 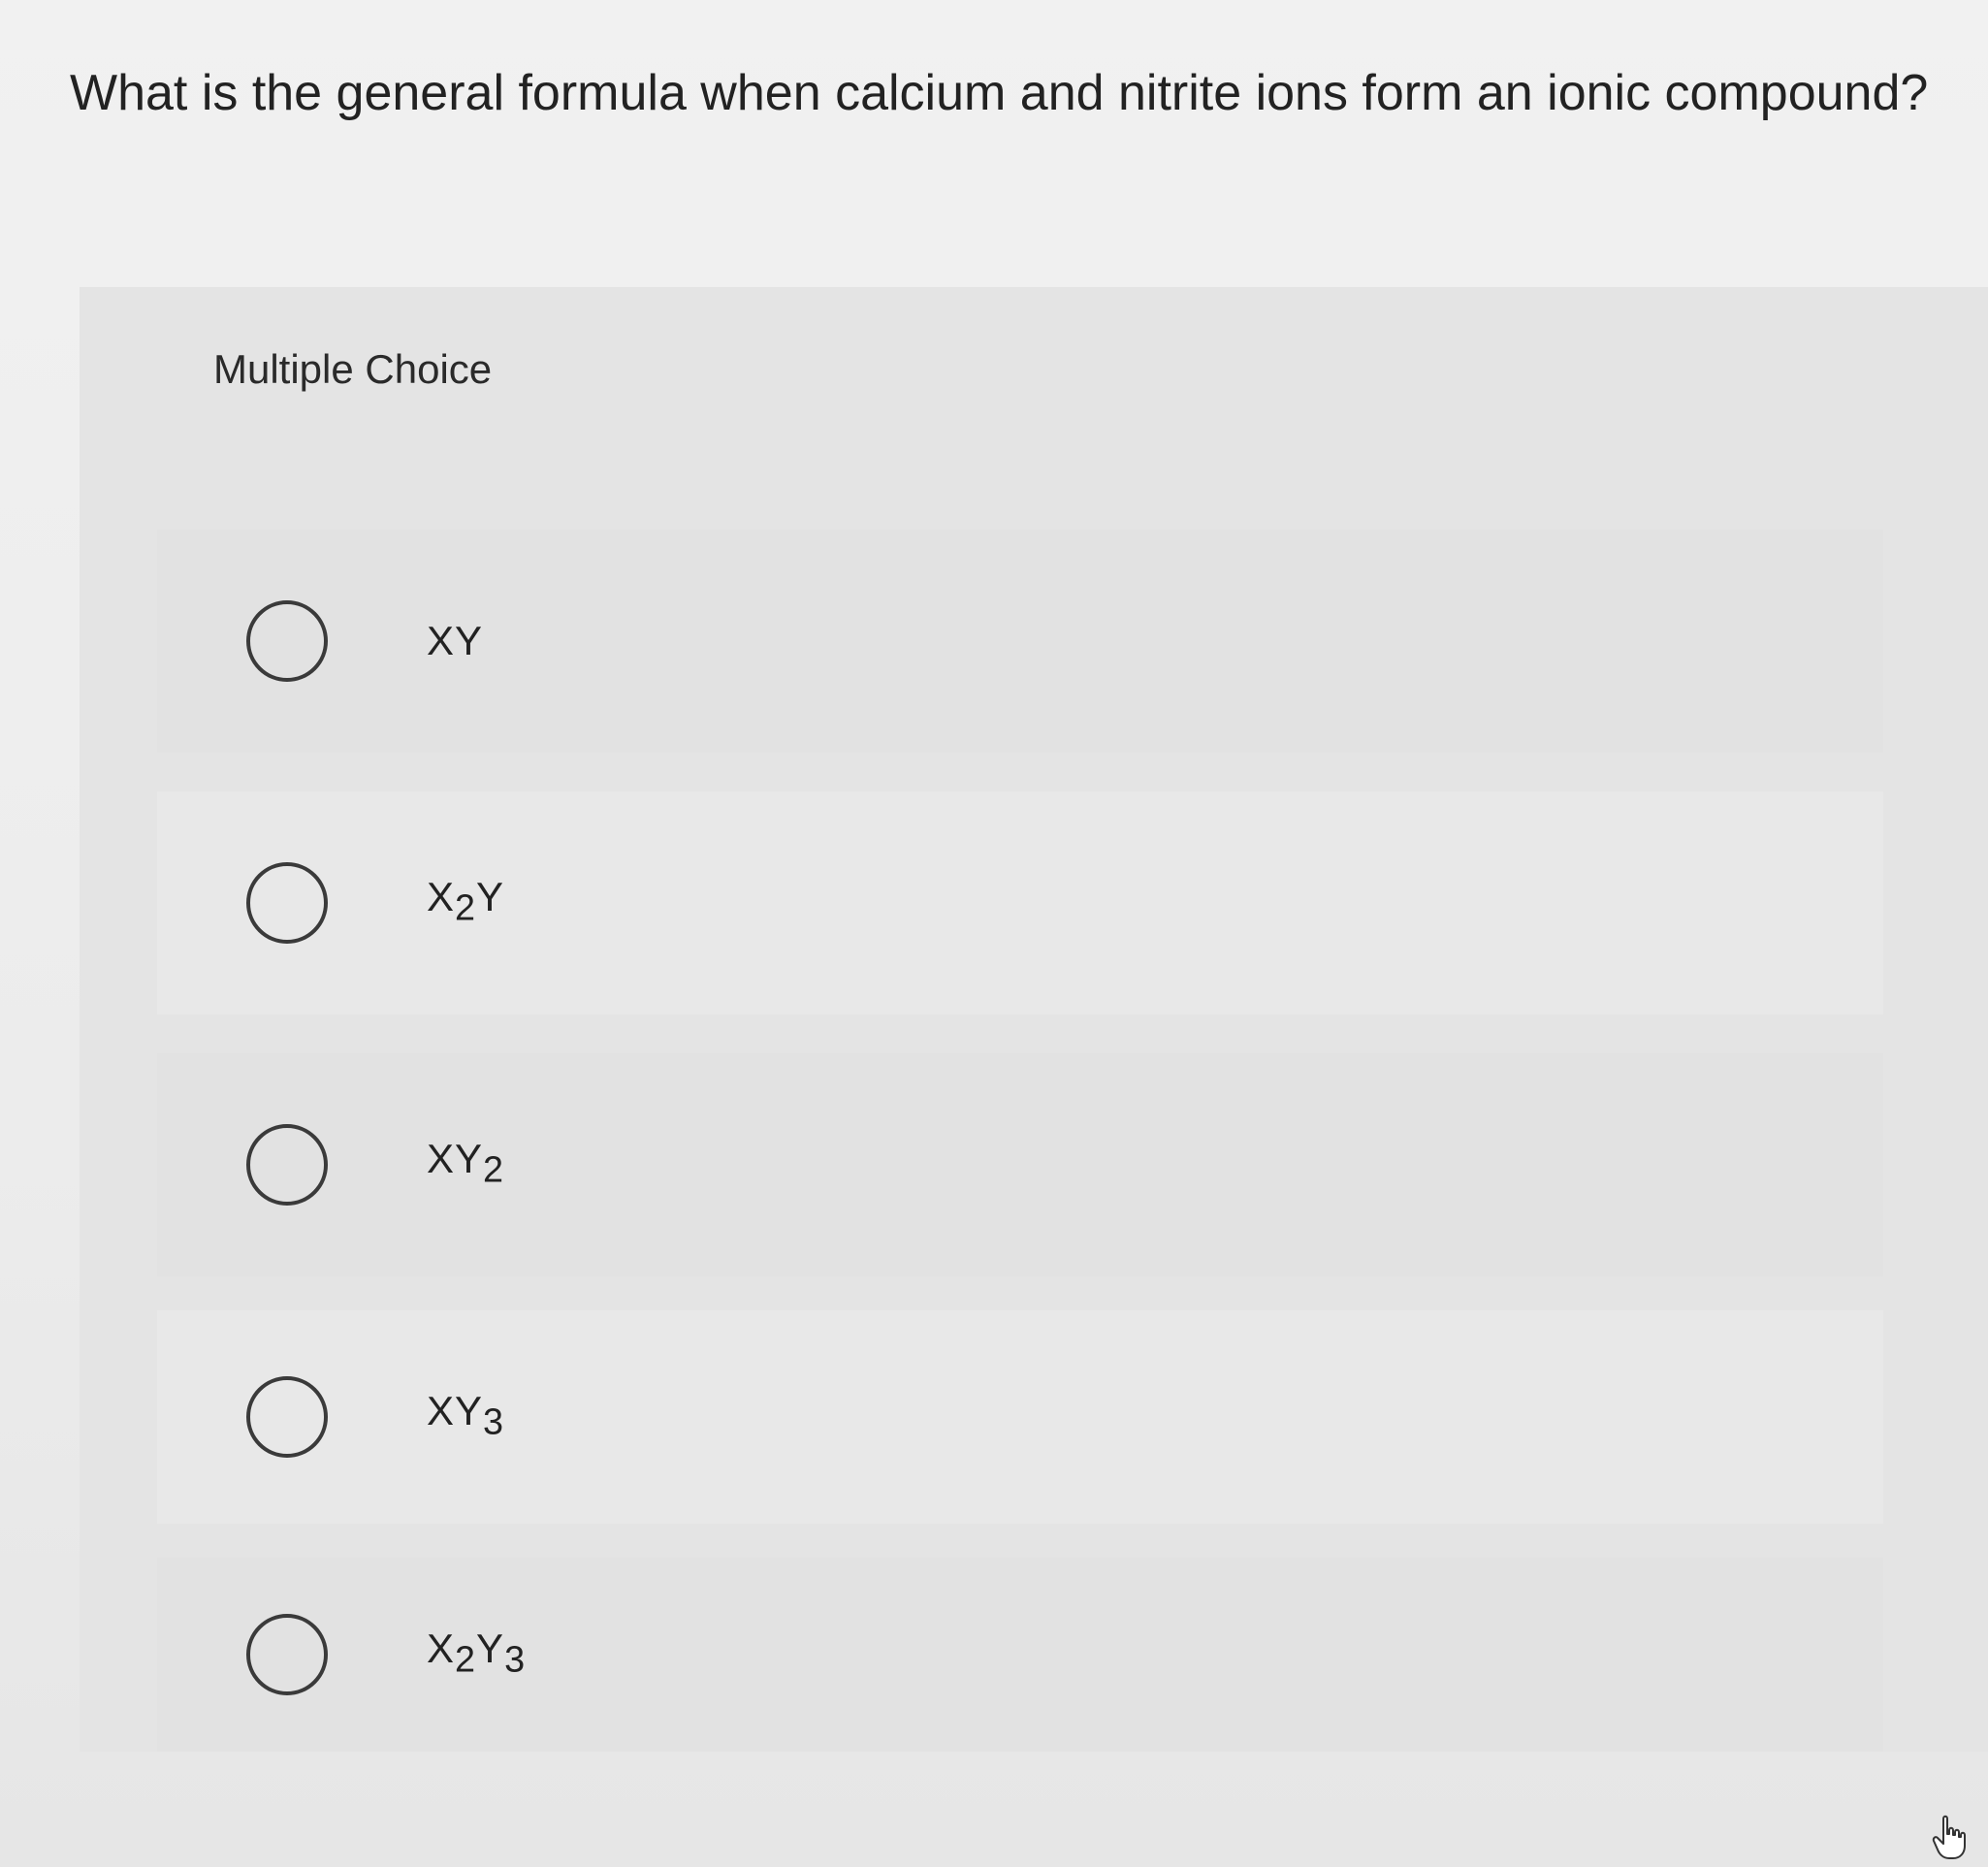 I want to click on answer-option-label: X2Y, so click(x=466, y=901).